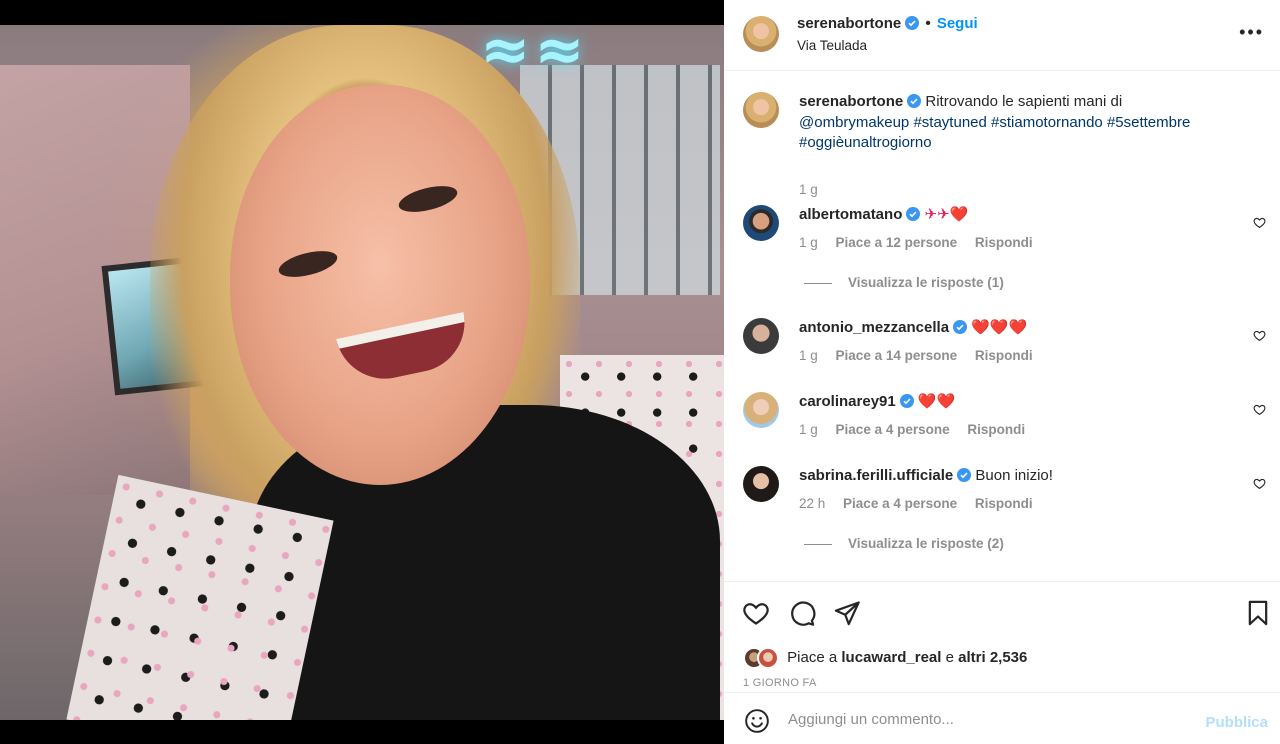 This screenshot has height=744, width=1280. What do you see at coordinates (926, 543) in the screenshot?
I see `view-replies-label: Visualizza le risposte (2)` at bounding box center [926, 543].